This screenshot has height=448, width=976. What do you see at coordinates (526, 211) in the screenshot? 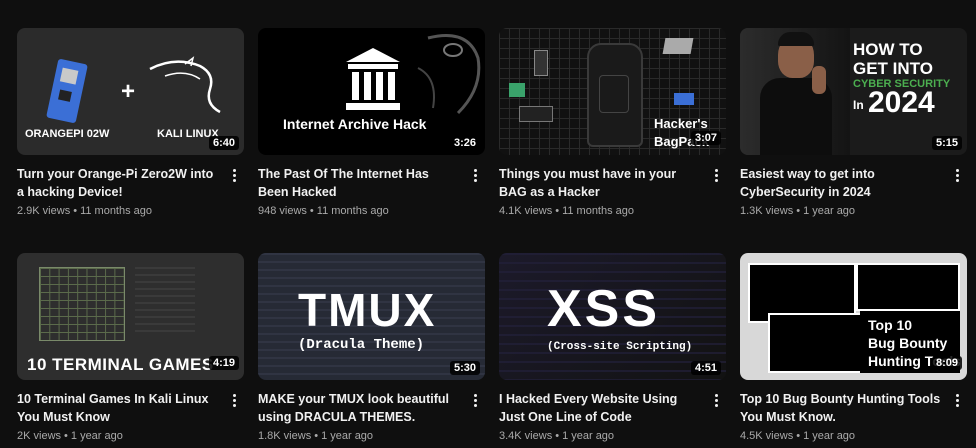
I see `view-count: 4.1K views` at bounding box center [526, 211].